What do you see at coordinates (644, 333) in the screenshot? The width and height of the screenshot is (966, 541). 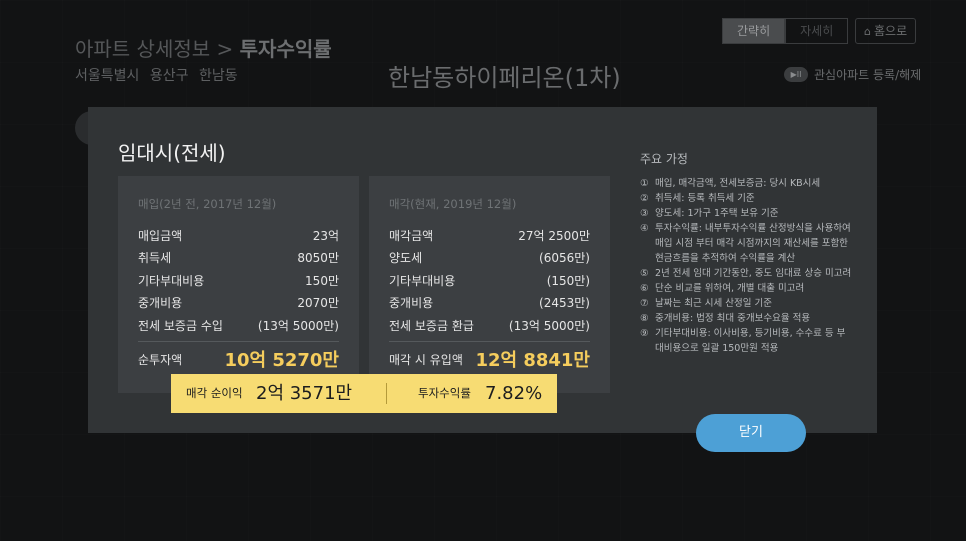 I see `assumption-number: ⑨` at bounding box center [644, 333].